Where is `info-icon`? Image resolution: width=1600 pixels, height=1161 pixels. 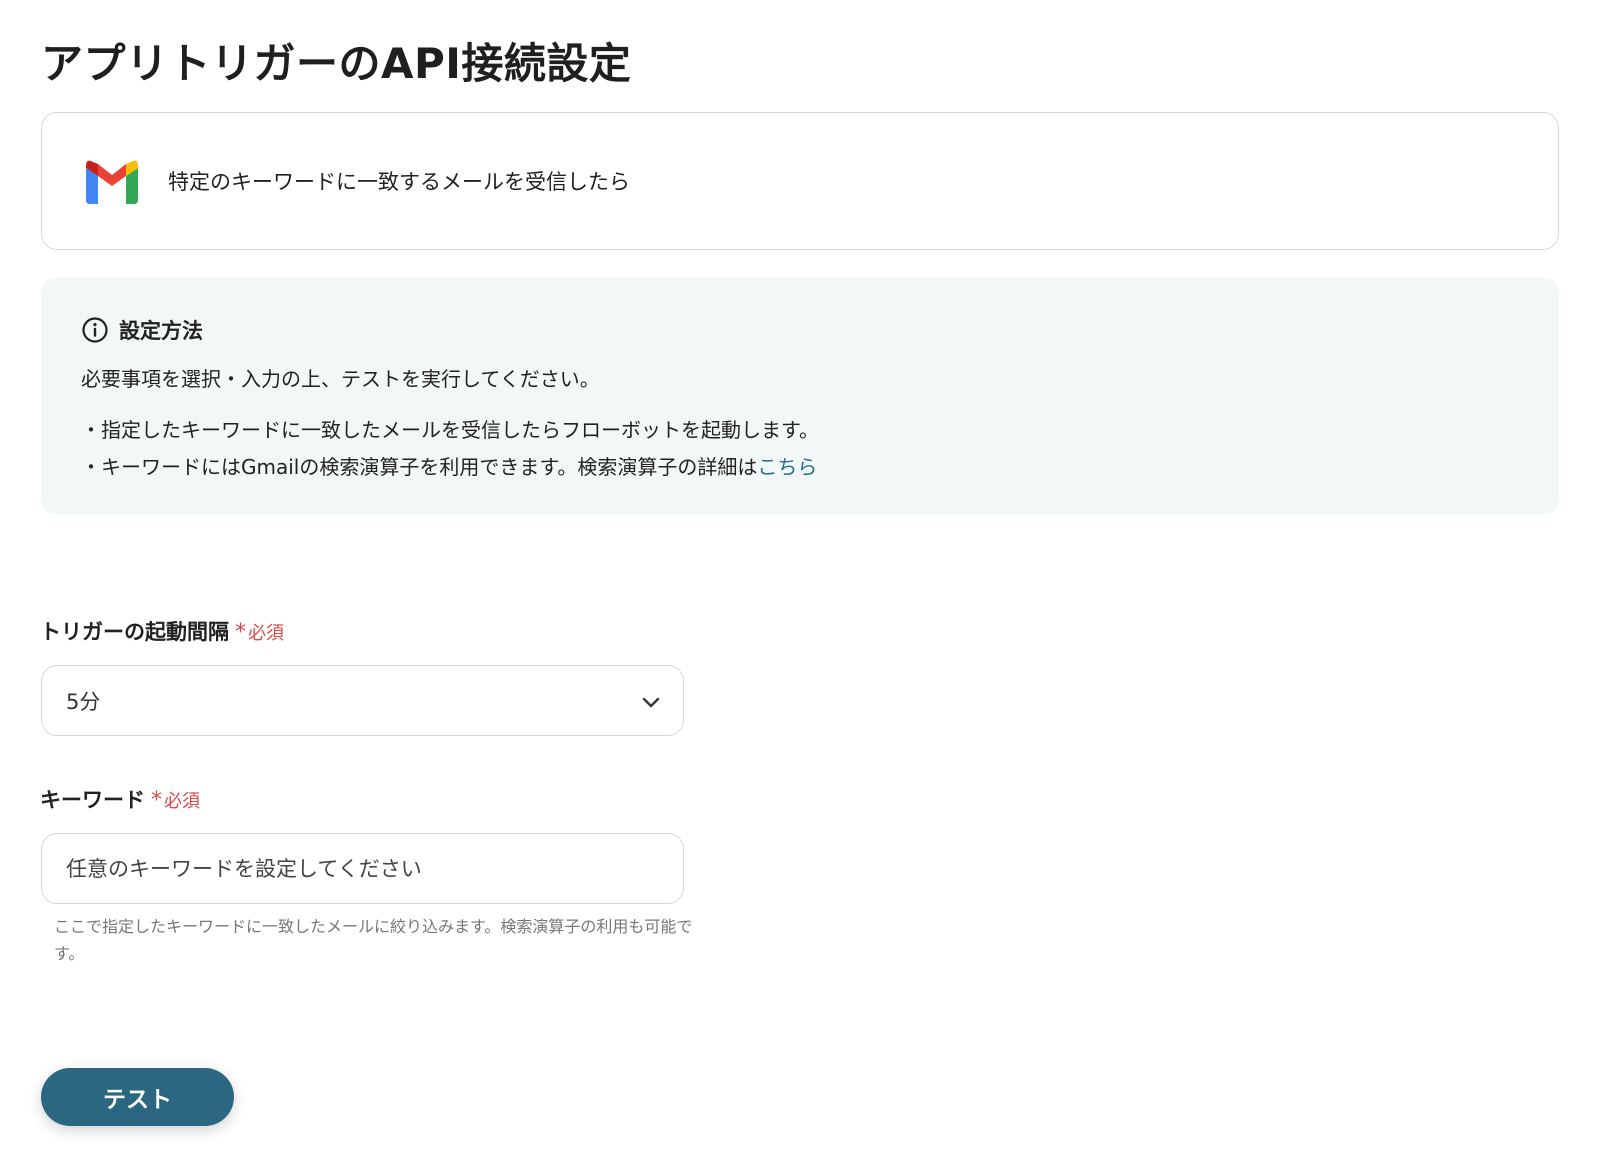 info-icon is located at coordinates (95, 330).